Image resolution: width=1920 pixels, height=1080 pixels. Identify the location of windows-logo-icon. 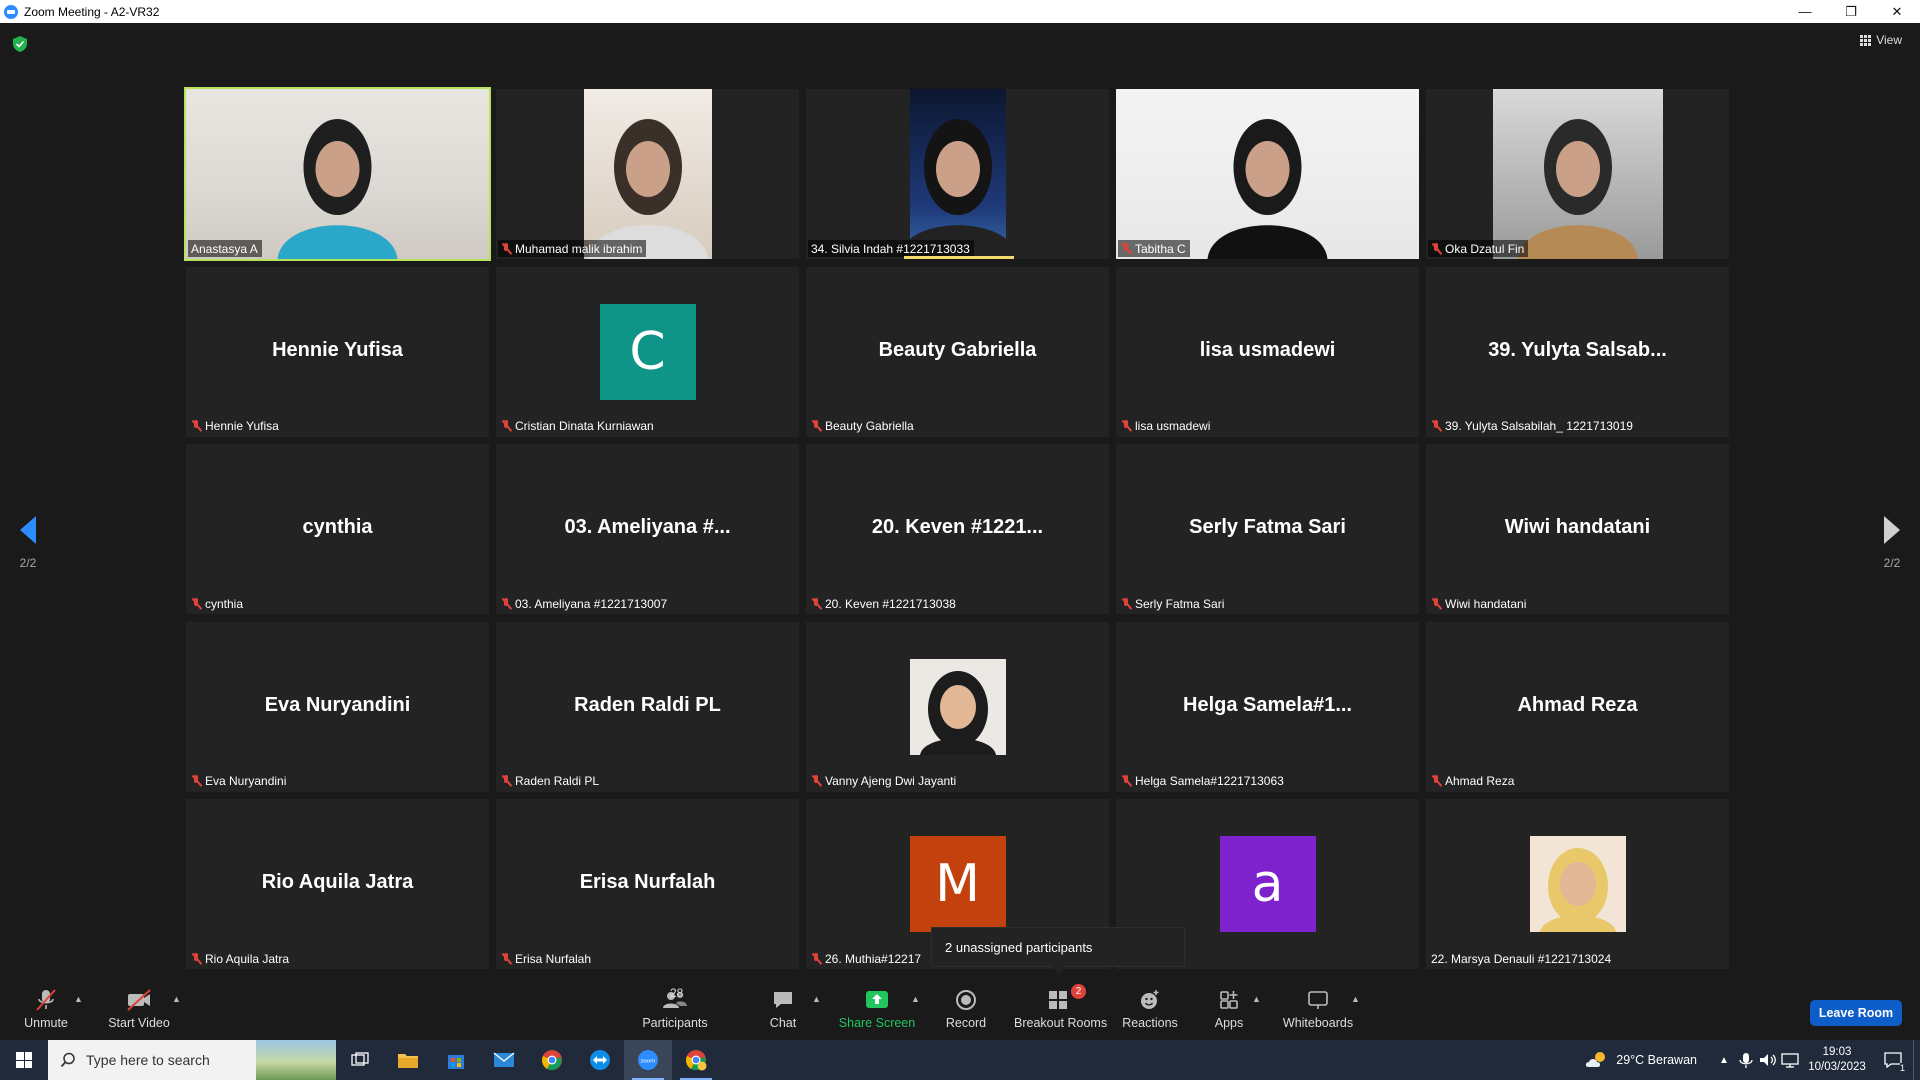
(24, 1060).